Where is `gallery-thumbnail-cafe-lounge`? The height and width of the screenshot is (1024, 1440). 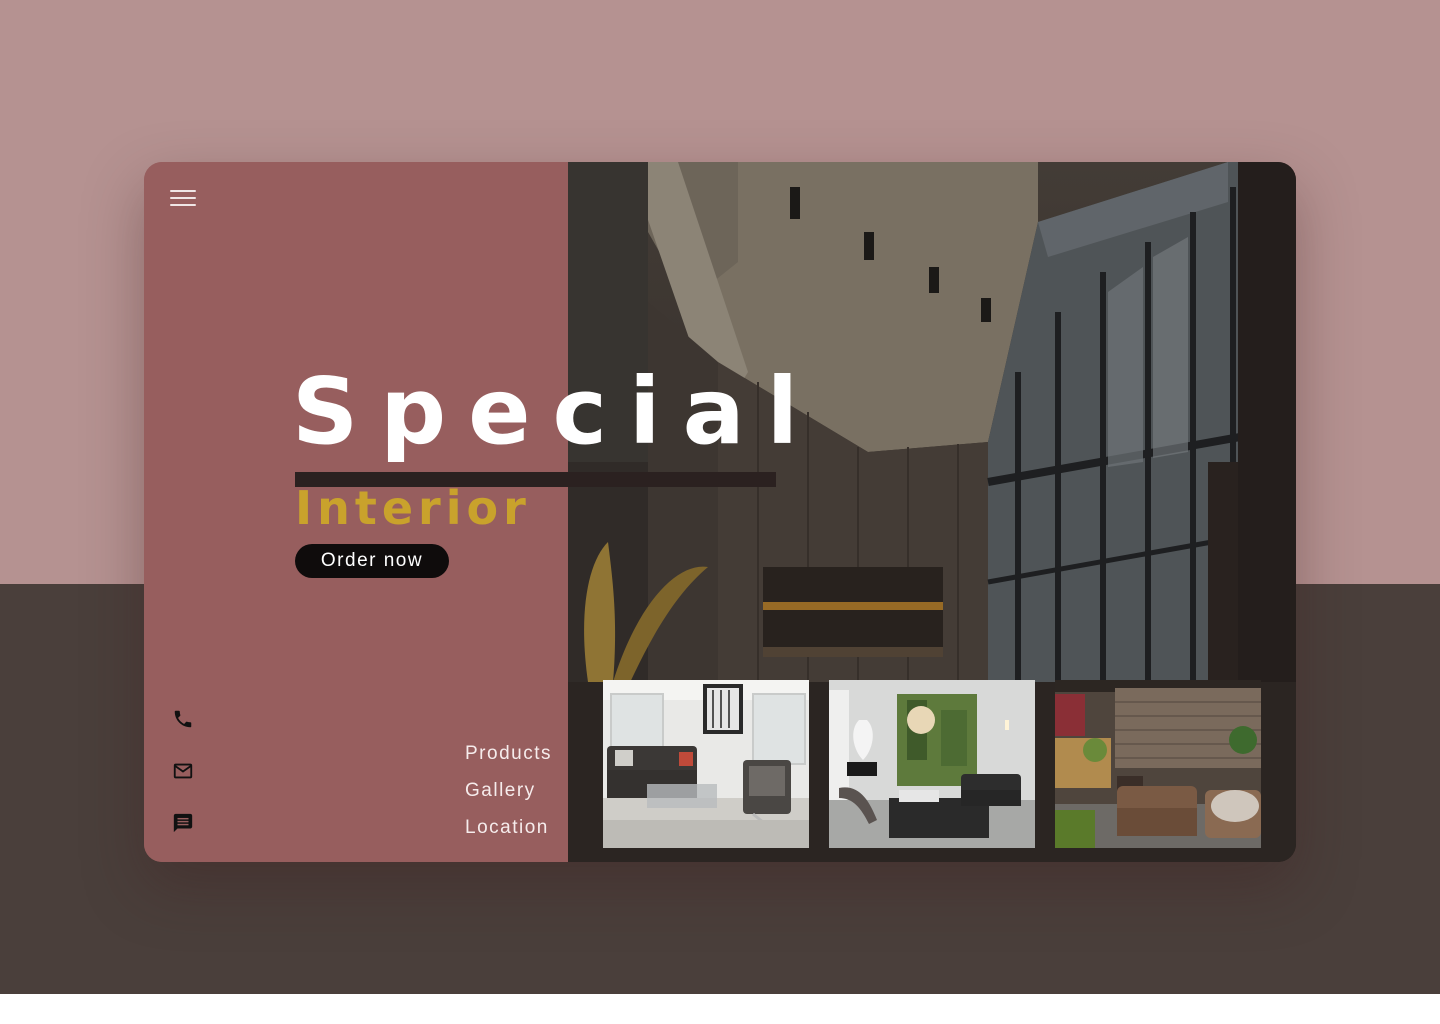
gallery-thumbnail-cafe-lounge is located at coordinates (1158, 764).